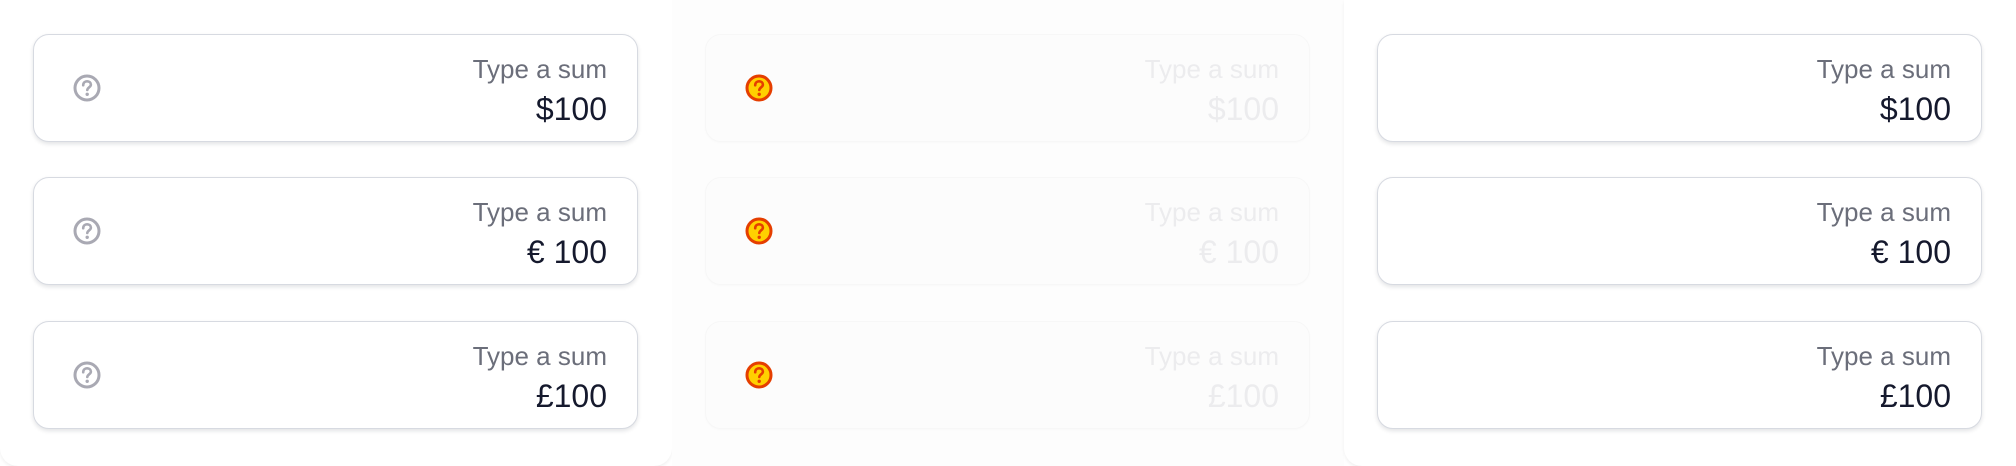 Image resolution: width=2016 pixels, height=466 pixels. What do you see at coordinates (1007, 88) in the screenshot?
I see `sum-input-usd-disabled: Type a sum $100` at bounding box center [1007, 88].